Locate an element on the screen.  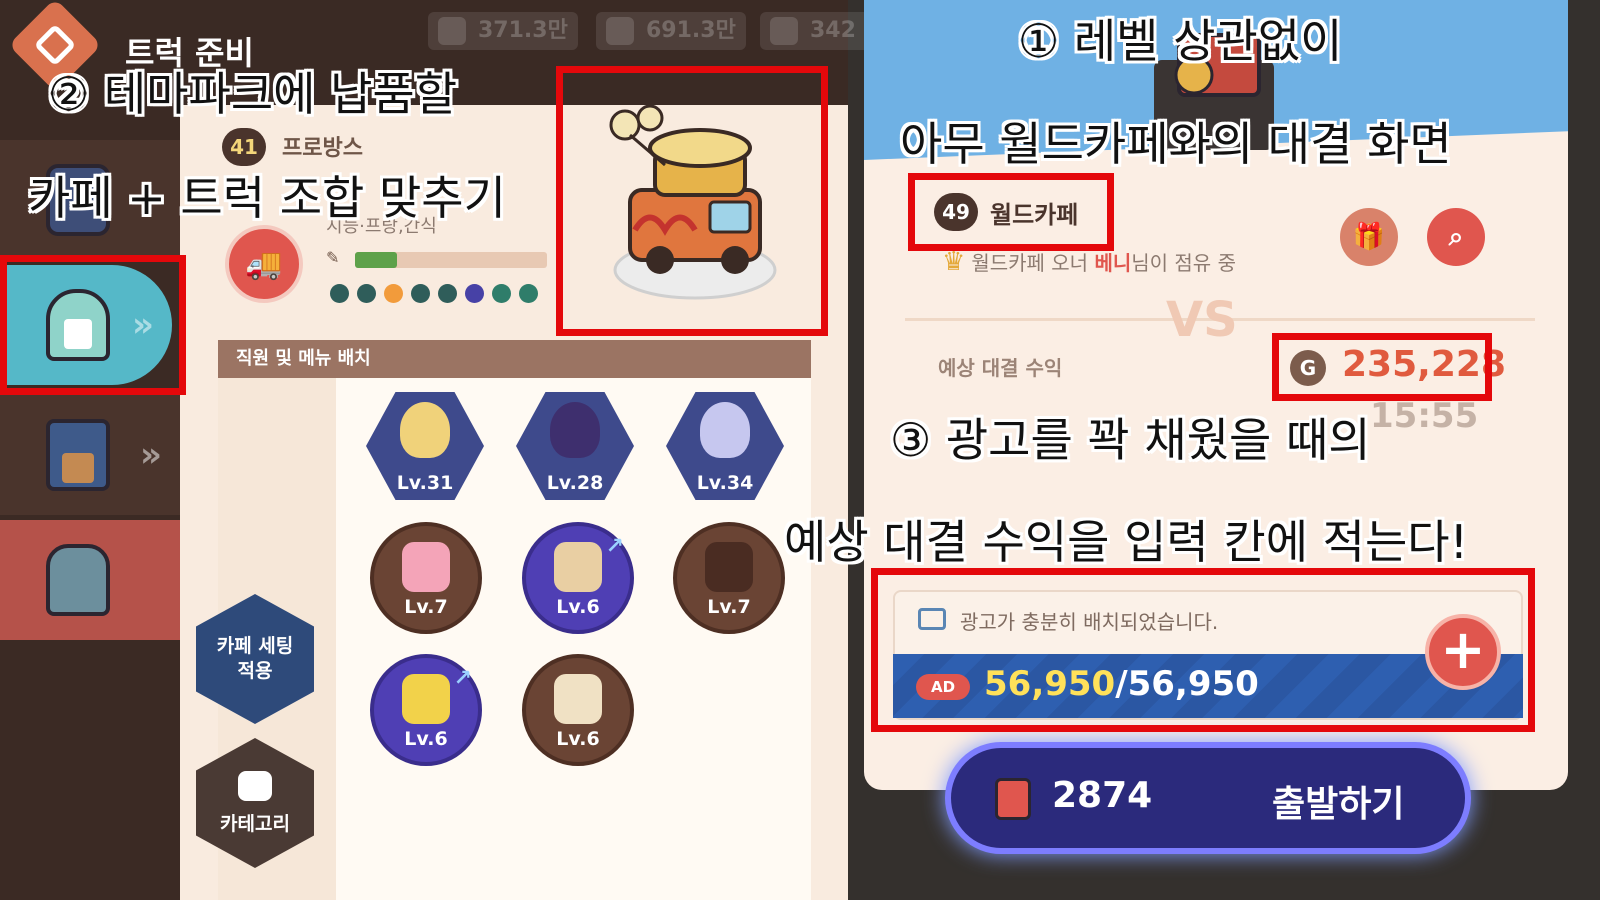
gift-icon: 🎁 is located at coordinates (1369, 237).